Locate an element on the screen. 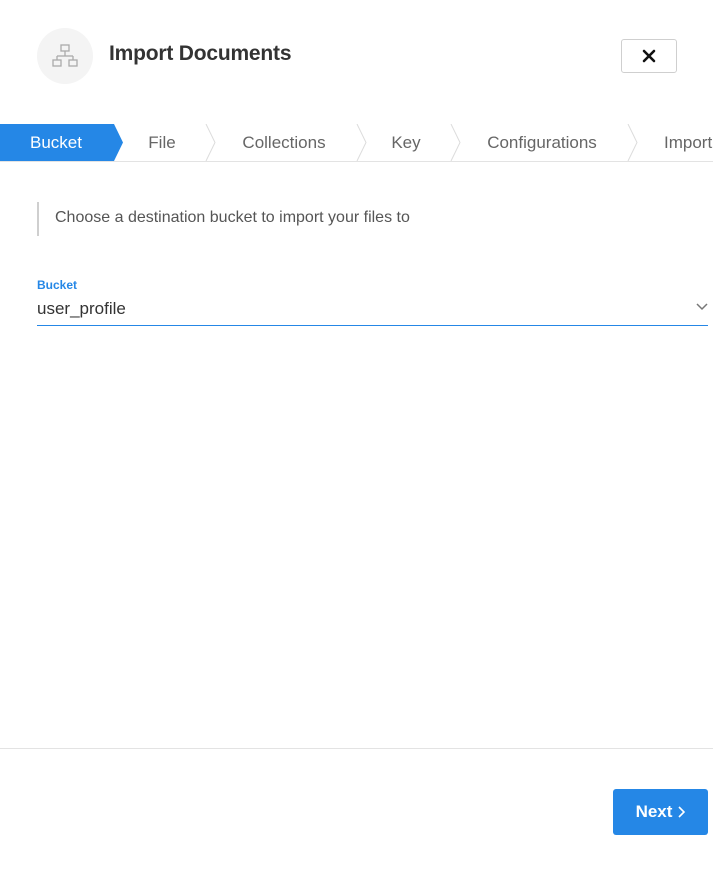 The height and width of the screenshot is (876, 713). network-icon is located at coordinates (65, 55).